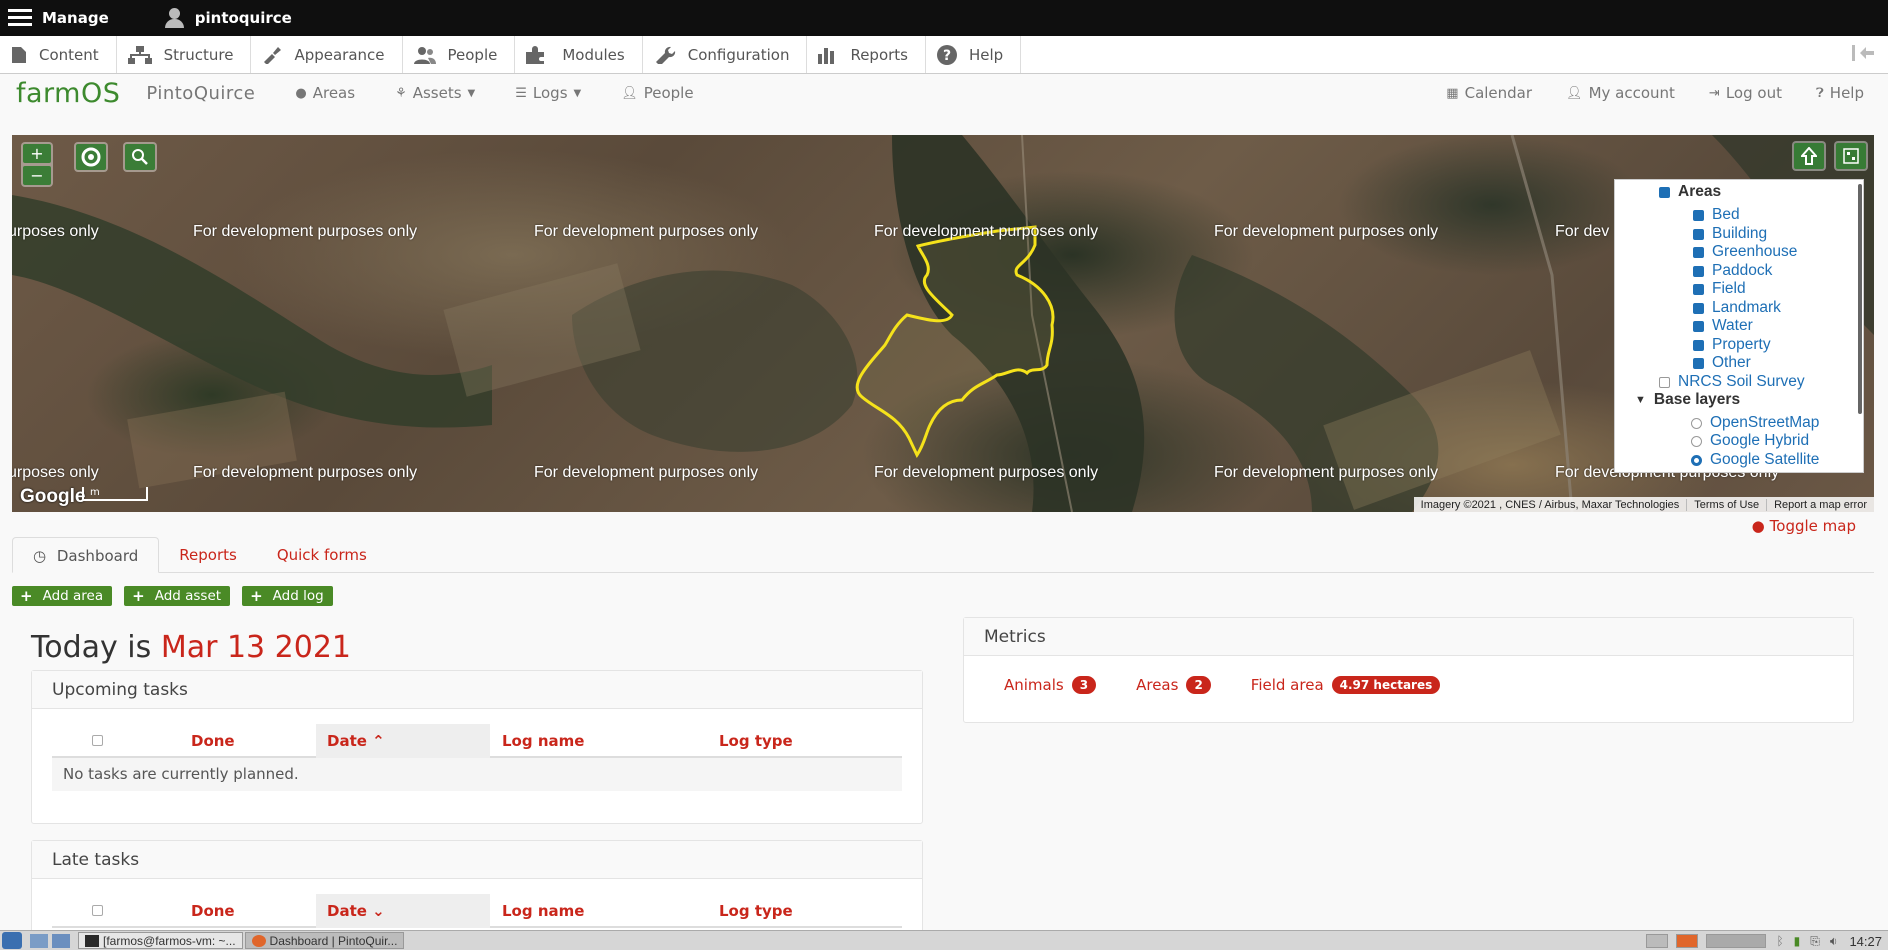 This screenshot has height=950, width=1888. Describe the element at coordinates (403, 911) in the screenshot. I see `column-date: Date ⌄` at that location.